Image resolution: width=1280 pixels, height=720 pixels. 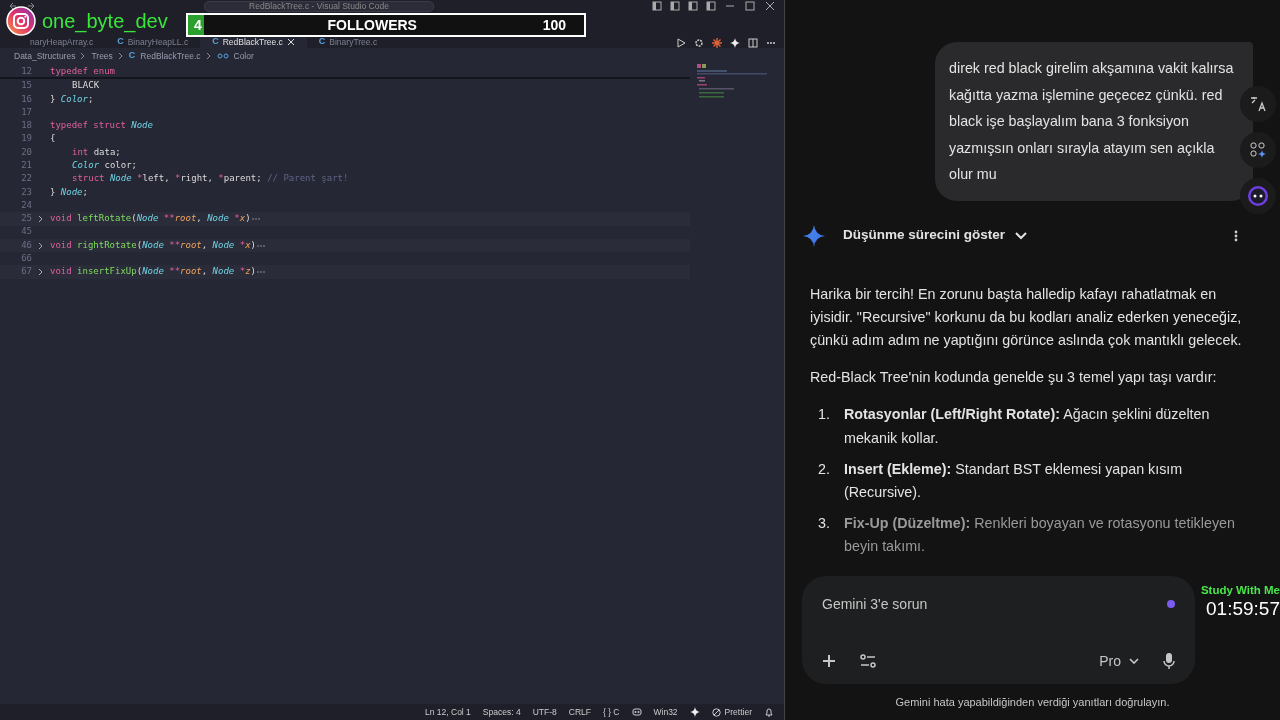 What do you see at coordinates (26, 99) in the screenshot?
I see `line-number: 16` at bounding box center [26, 99].